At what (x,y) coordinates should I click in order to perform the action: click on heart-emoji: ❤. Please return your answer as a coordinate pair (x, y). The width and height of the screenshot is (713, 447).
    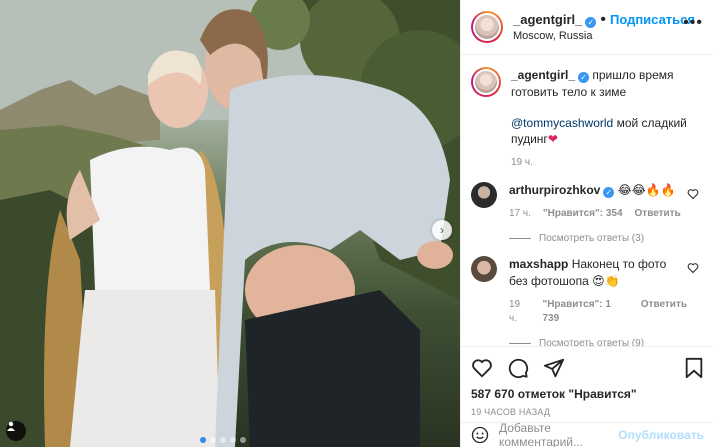
    Looking at the image, I should click on (552, 139).